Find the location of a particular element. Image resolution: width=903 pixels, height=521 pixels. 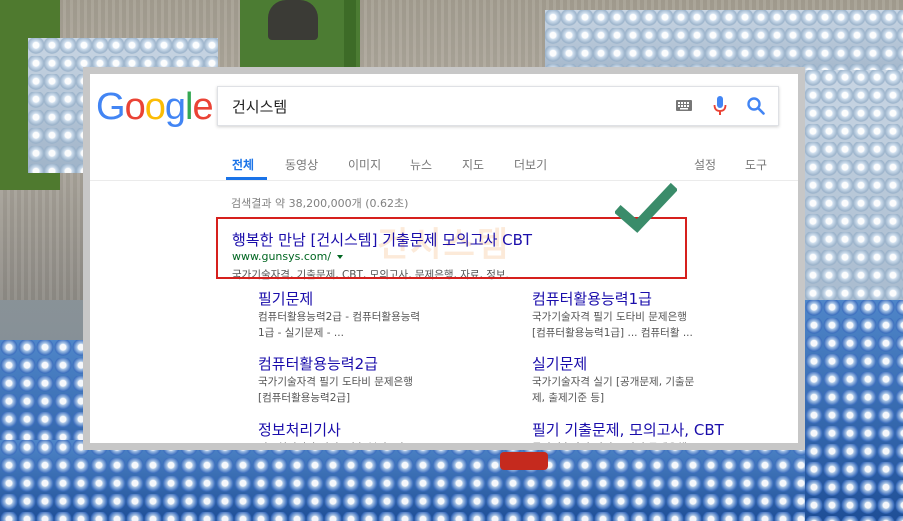

tab-video: 동영상 is located at coordinates (301, 164).